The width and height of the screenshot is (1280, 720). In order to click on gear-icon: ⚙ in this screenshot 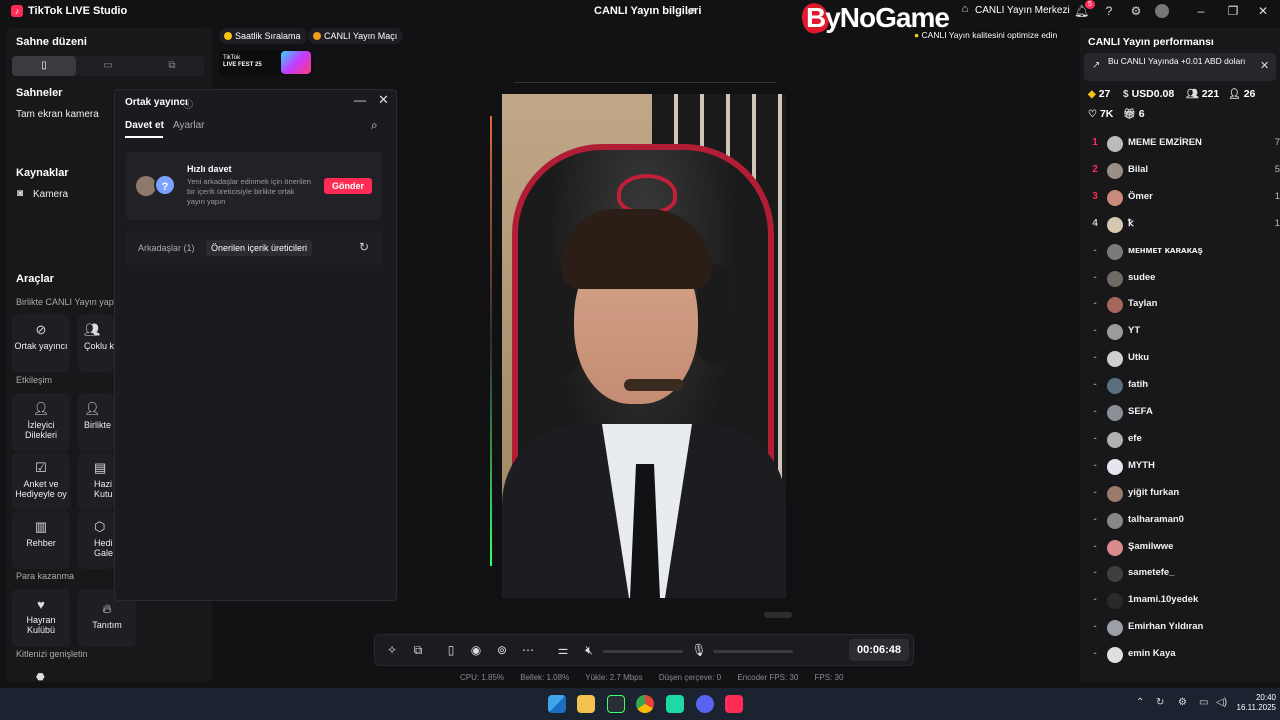, I will do `click(1136, 11)`.